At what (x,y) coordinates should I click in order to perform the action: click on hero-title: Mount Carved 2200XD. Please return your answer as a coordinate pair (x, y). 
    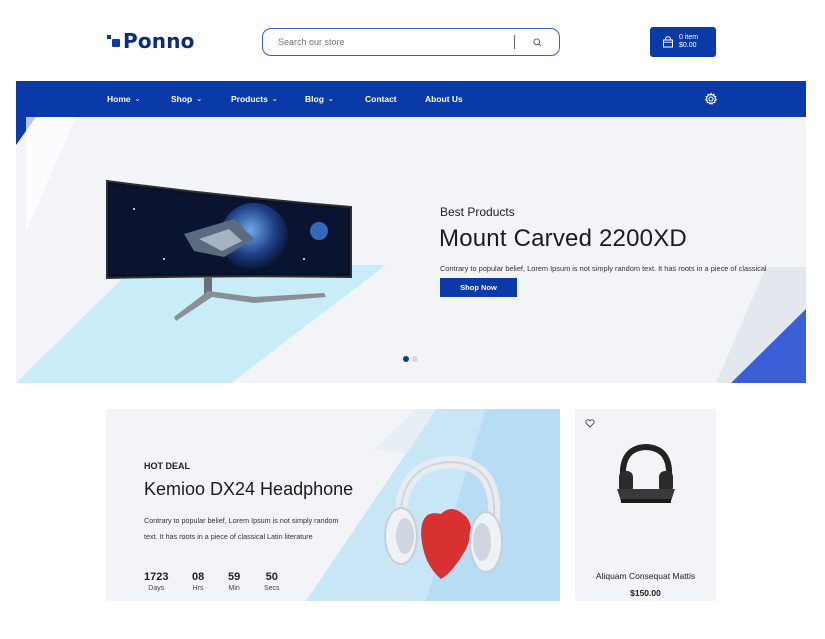
    Looking at the image, I should click on (563, 238).